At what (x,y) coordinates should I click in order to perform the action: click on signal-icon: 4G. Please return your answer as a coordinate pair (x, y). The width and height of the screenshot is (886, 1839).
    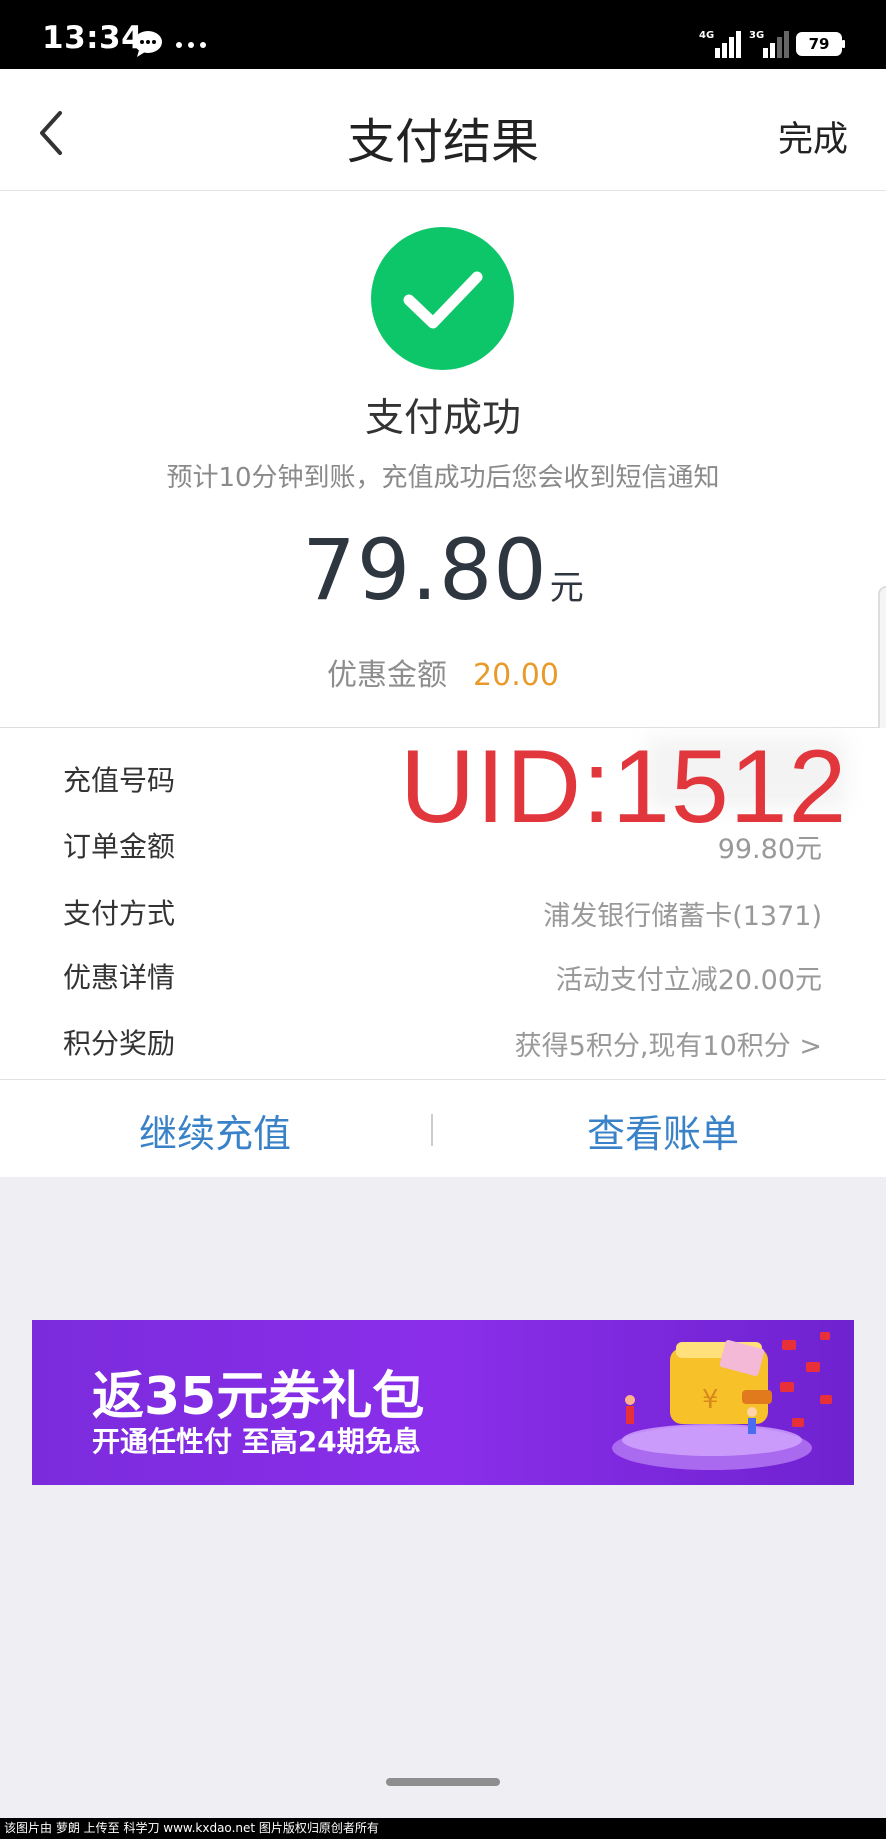
    Looking at the image, I should click on (721, 44).